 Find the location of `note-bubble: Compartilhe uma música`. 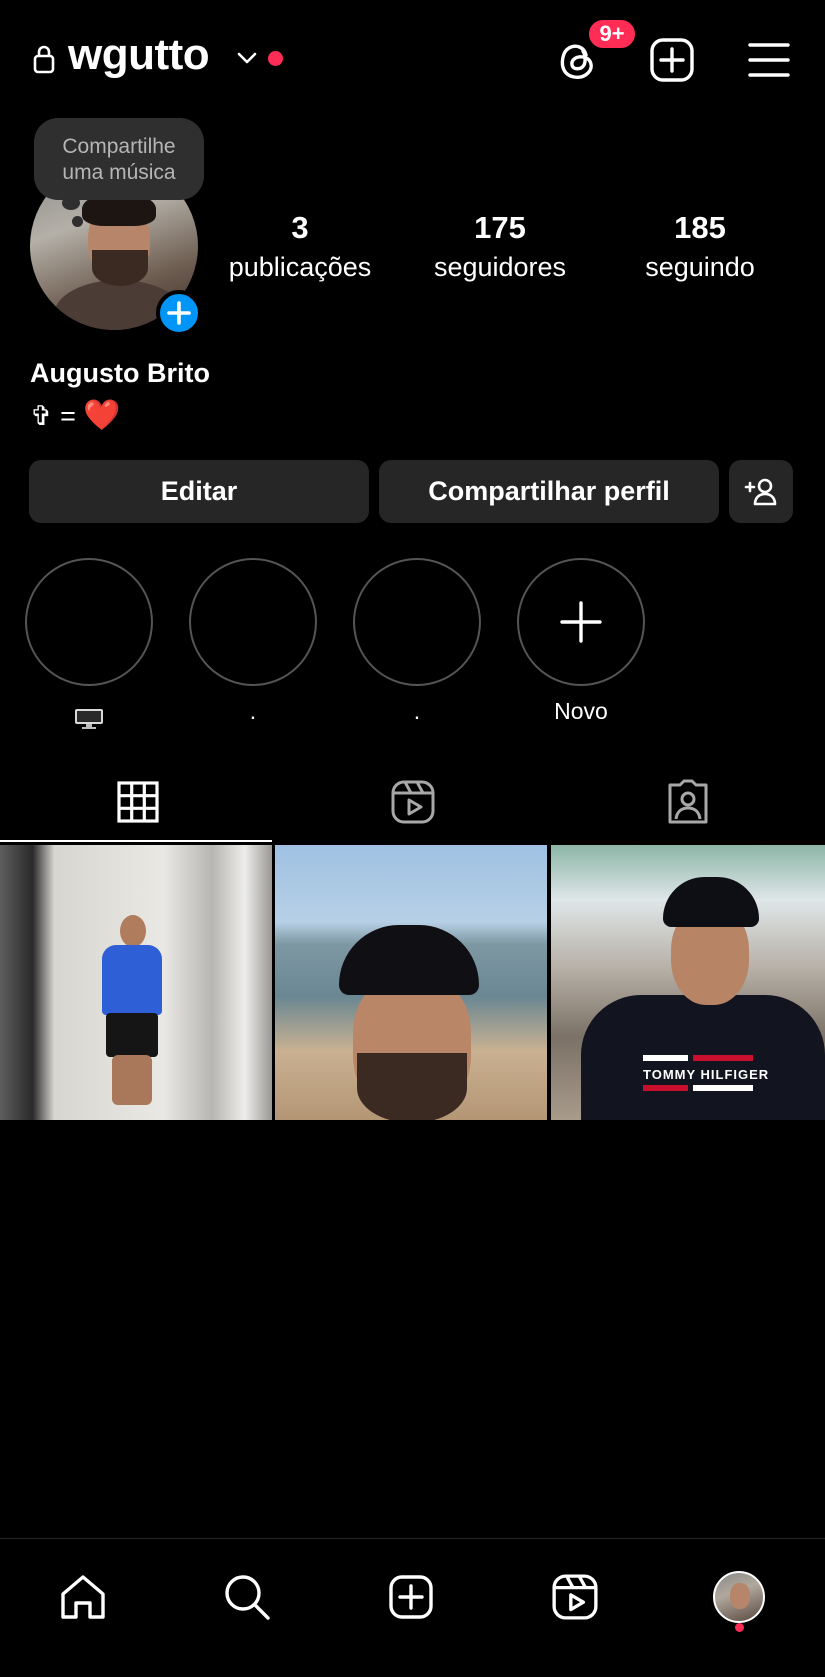

note-bubble: Compartilhe uma música is located at coordinates (119, 159).